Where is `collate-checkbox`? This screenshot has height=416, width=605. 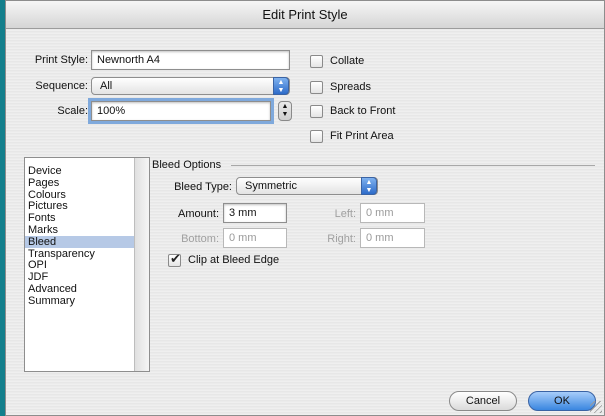 collate-checkbox is located at coordinates (316, 61).